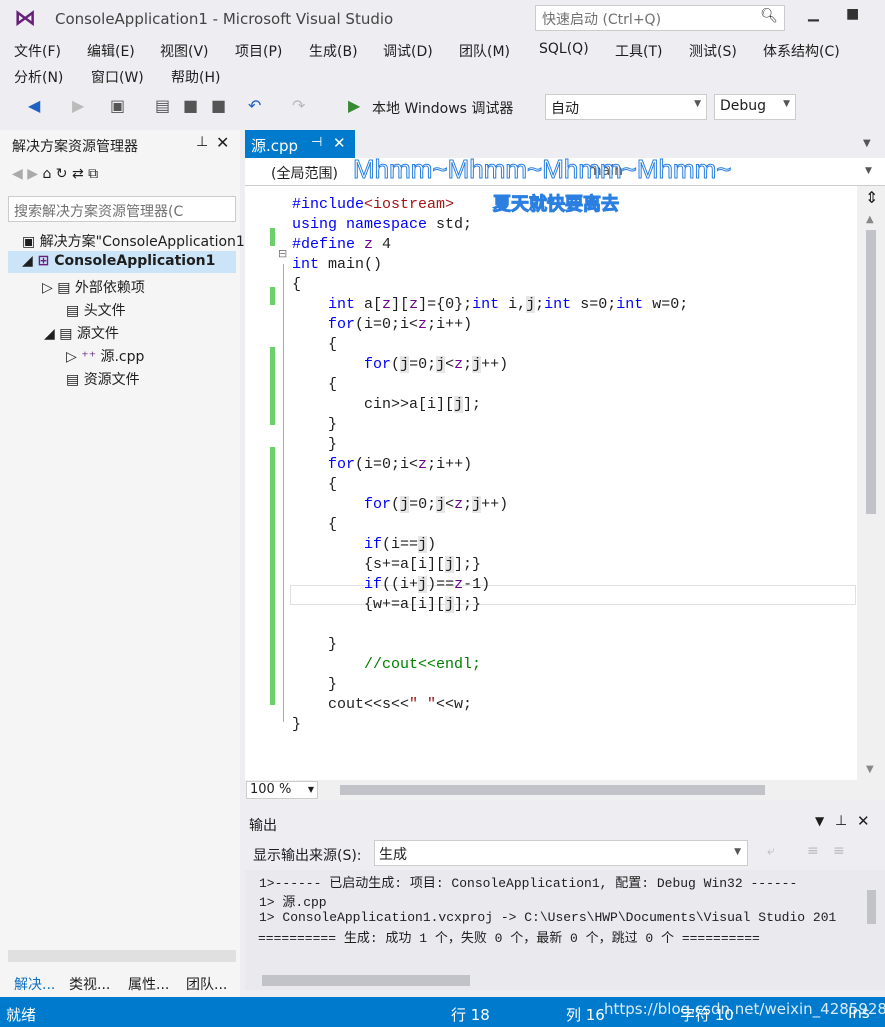 This screenshot has width=885, height=1027. What do you see at coordinates (117, 77) in the screenshot?
I see `menu-window: 窗口(W)` at bounding box center [117, 77].